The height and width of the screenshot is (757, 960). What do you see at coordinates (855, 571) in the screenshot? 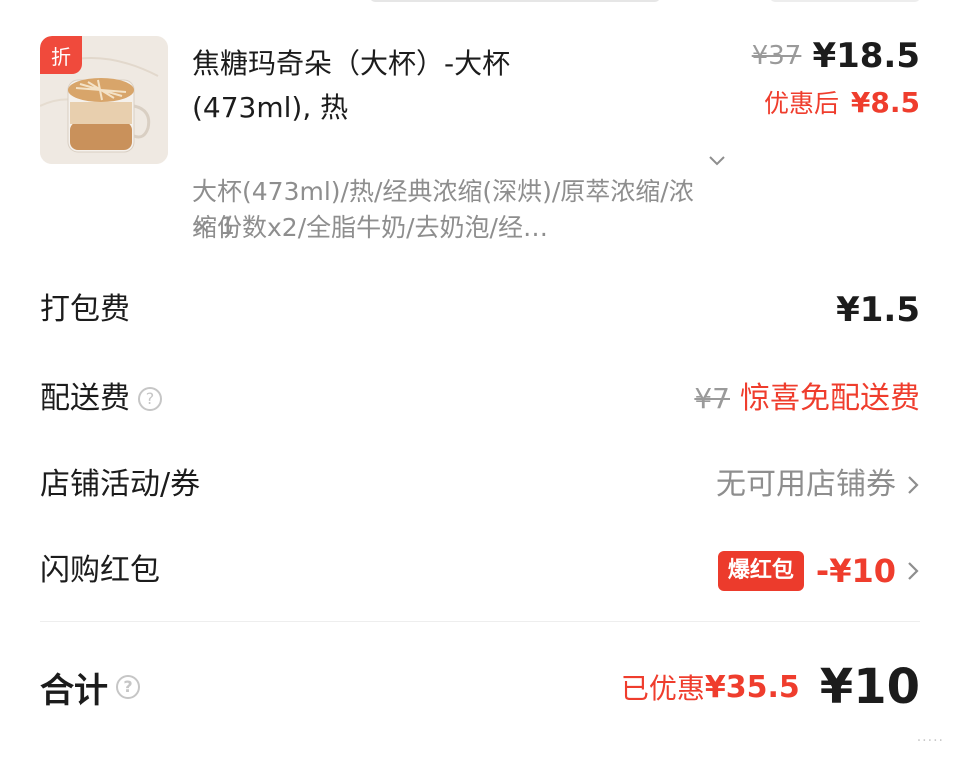
I see `red-packet-value: -¥10` at bounding box center [855, 571].